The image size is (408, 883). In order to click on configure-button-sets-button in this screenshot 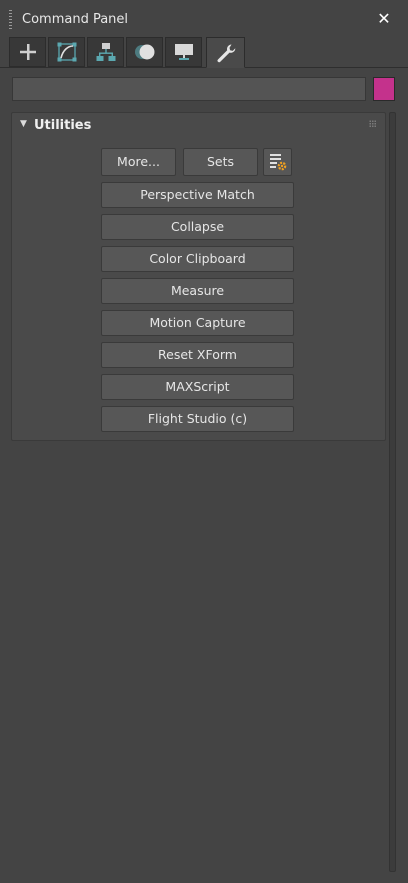, I will do `click(277, 162)`.